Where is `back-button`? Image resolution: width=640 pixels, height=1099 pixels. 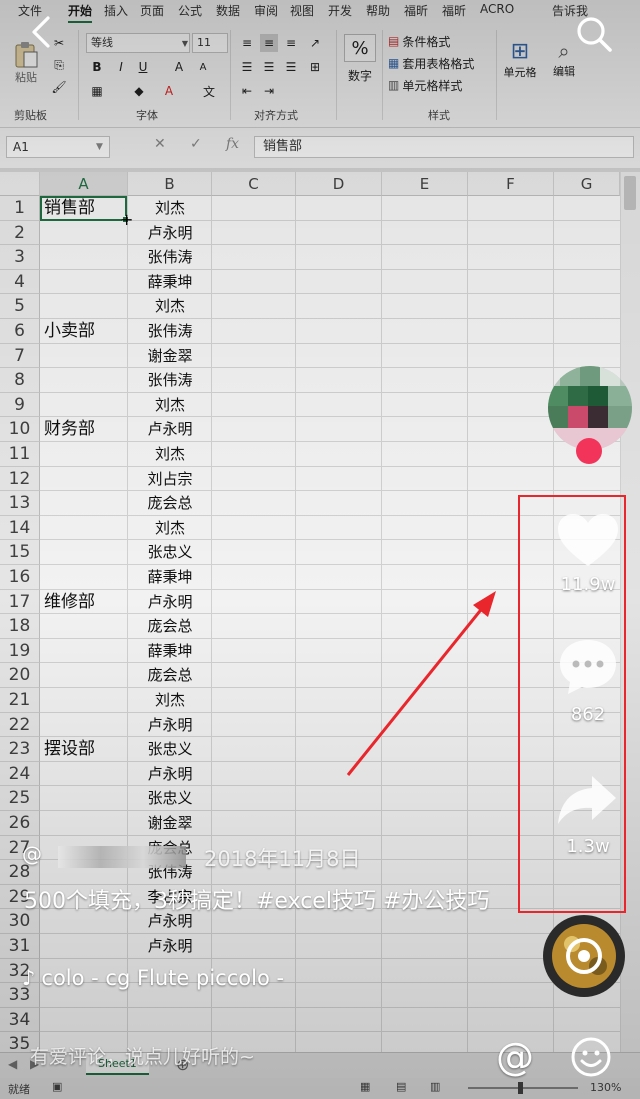 back-button is located at coordinates (42, 32).